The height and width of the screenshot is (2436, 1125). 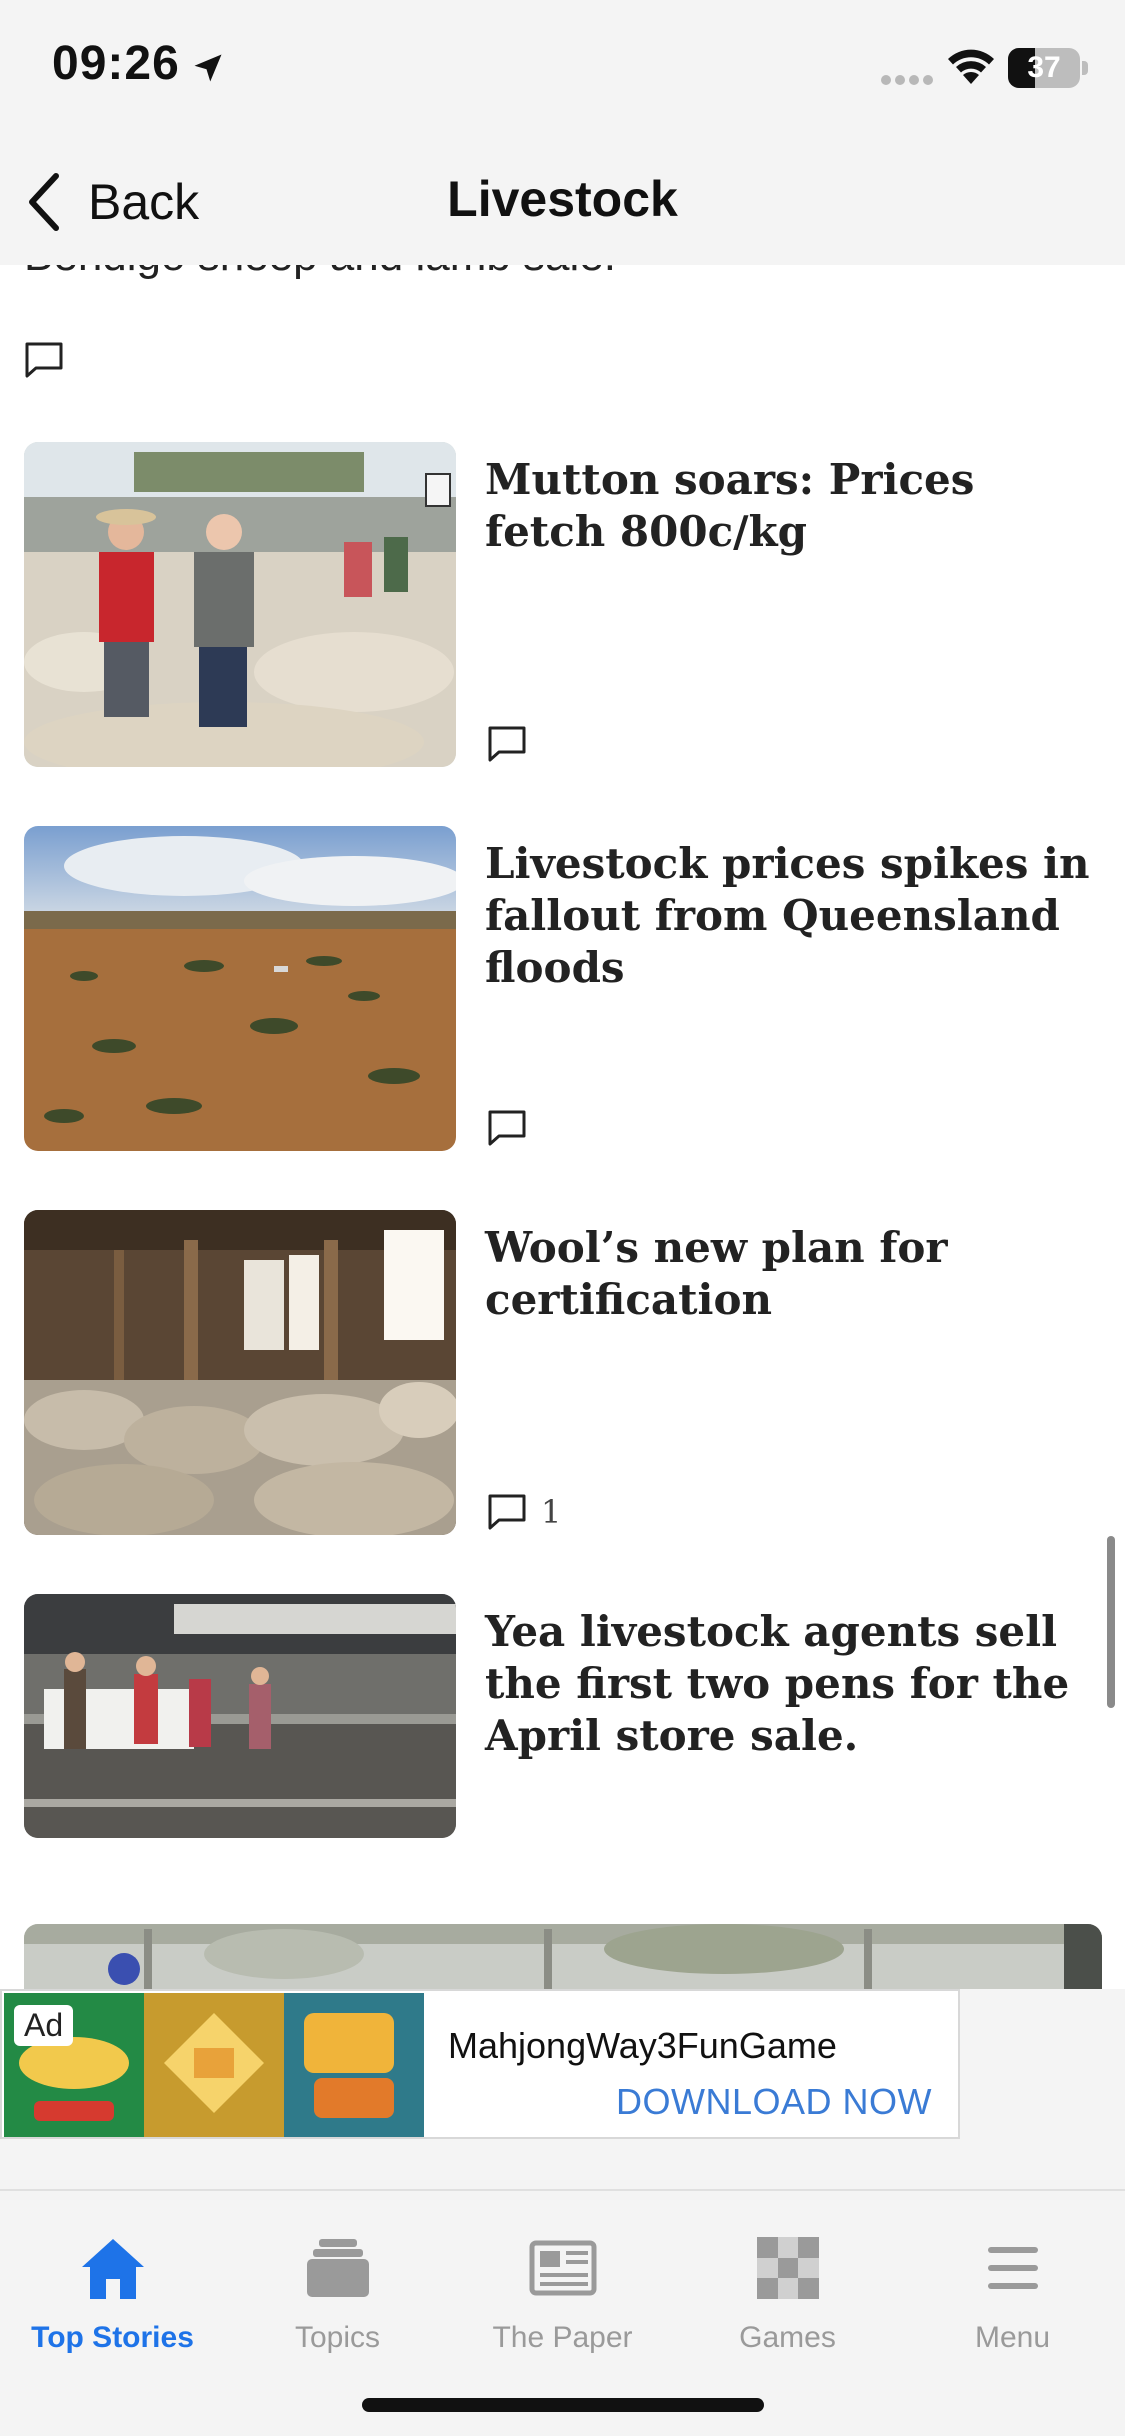 I want to click on tab-games: Games, so click(x=787, y=2291).